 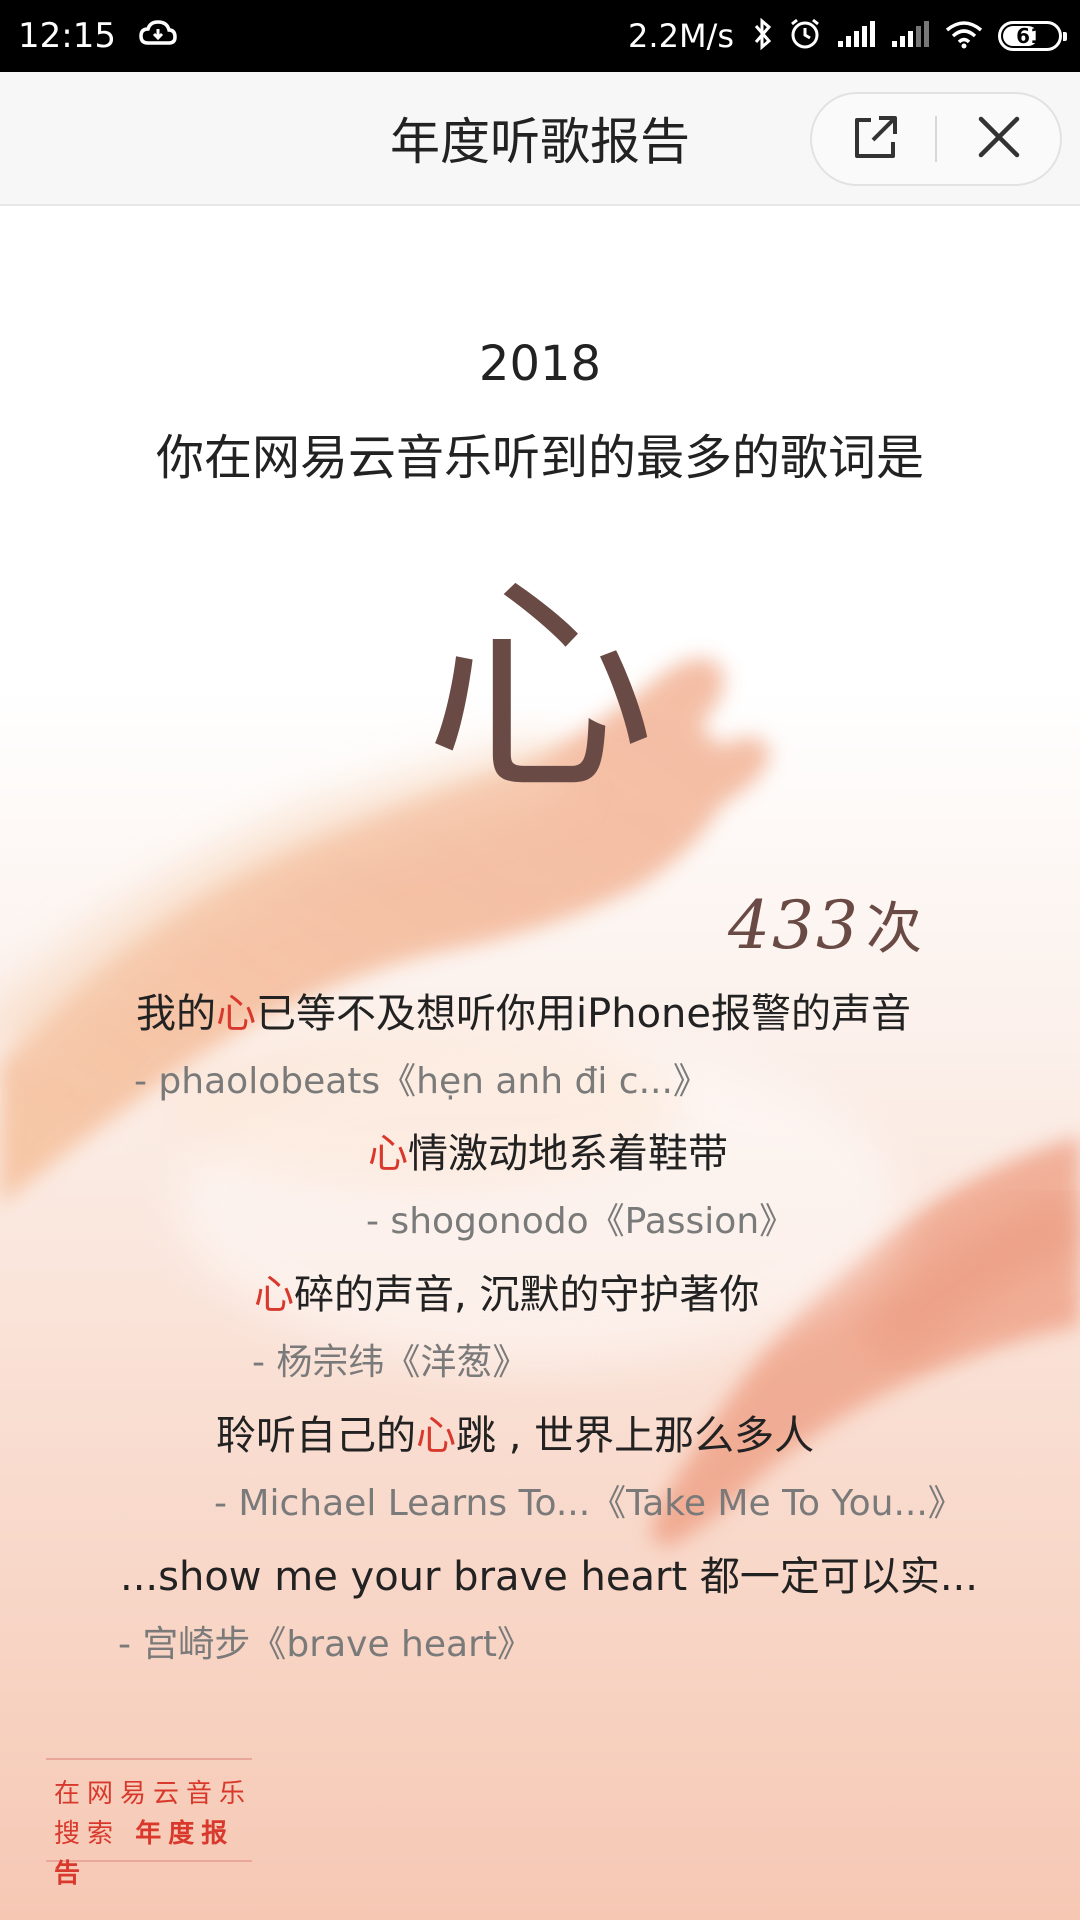 What do you see at coordinates (515, 1436) in the screenshot?
I see `lyric-line: 聆听自己的心跳 , 世界上那么多人` at bounding box center [515, 1436].